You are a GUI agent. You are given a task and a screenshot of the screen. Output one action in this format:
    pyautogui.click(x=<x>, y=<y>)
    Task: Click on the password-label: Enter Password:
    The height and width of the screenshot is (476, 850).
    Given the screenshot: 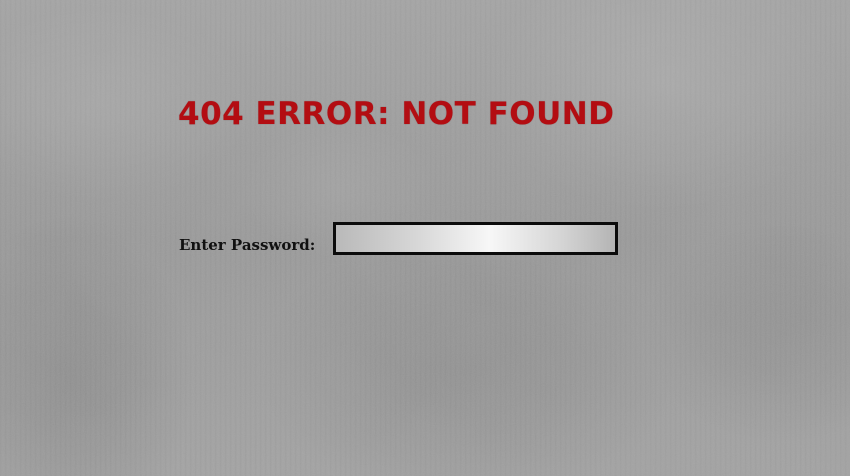 What is the action you would take?
    pyautogui.click(x=247, y=245)
    